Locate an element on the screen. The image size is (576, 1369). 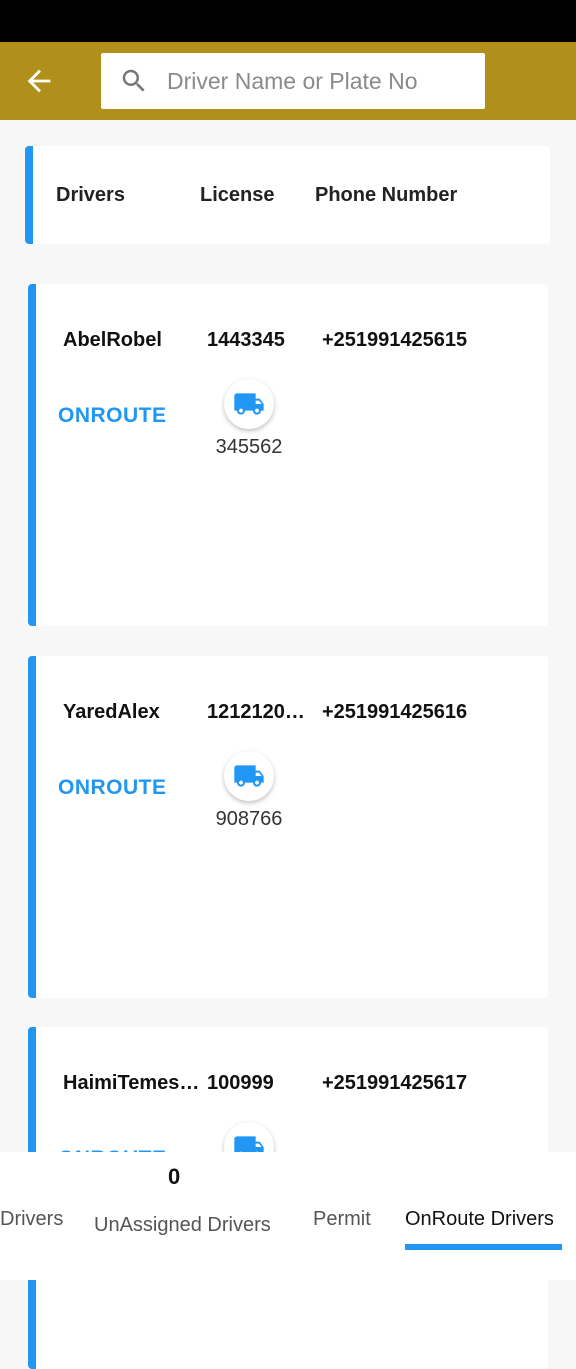
search-input is located at coordinates (317, 81).